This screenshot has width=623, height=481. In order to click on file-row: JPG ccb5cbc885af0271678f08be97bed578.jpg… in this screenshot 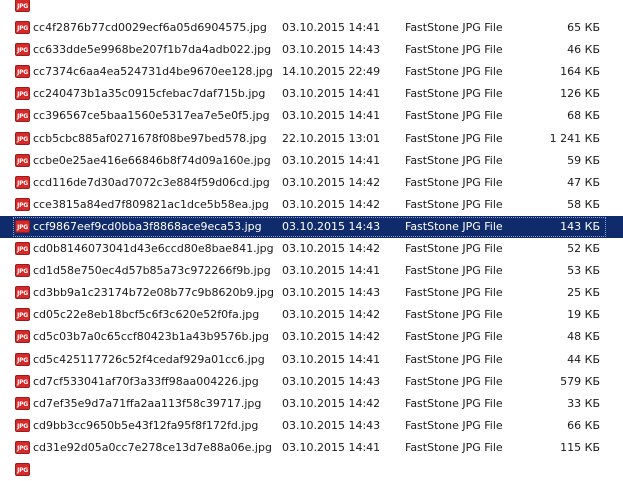, I will do `click(311, 139)`.